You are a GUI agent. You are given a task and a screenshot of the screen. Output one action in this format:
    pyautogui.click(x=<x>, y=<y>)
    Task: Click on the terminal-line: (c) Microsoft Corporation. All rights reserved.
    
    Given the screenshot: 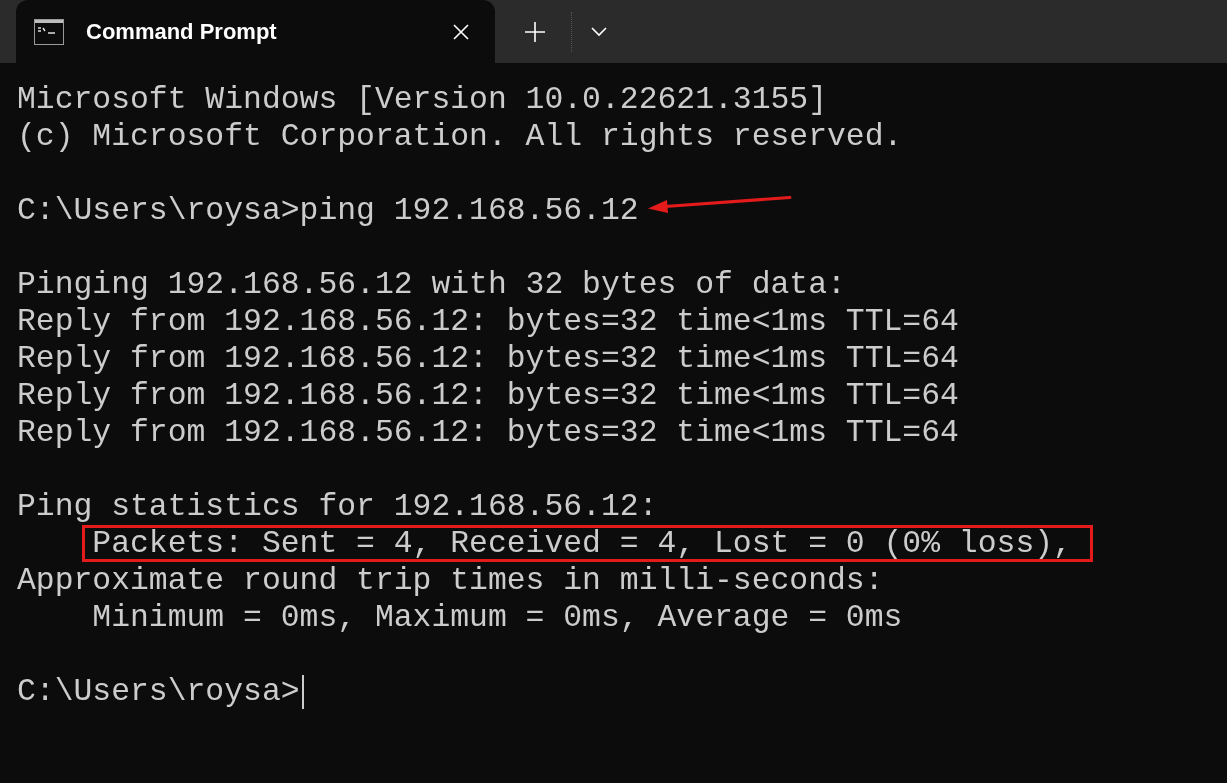 What is the action you would take?
    pyautogui.click(x=460, y=136)
    